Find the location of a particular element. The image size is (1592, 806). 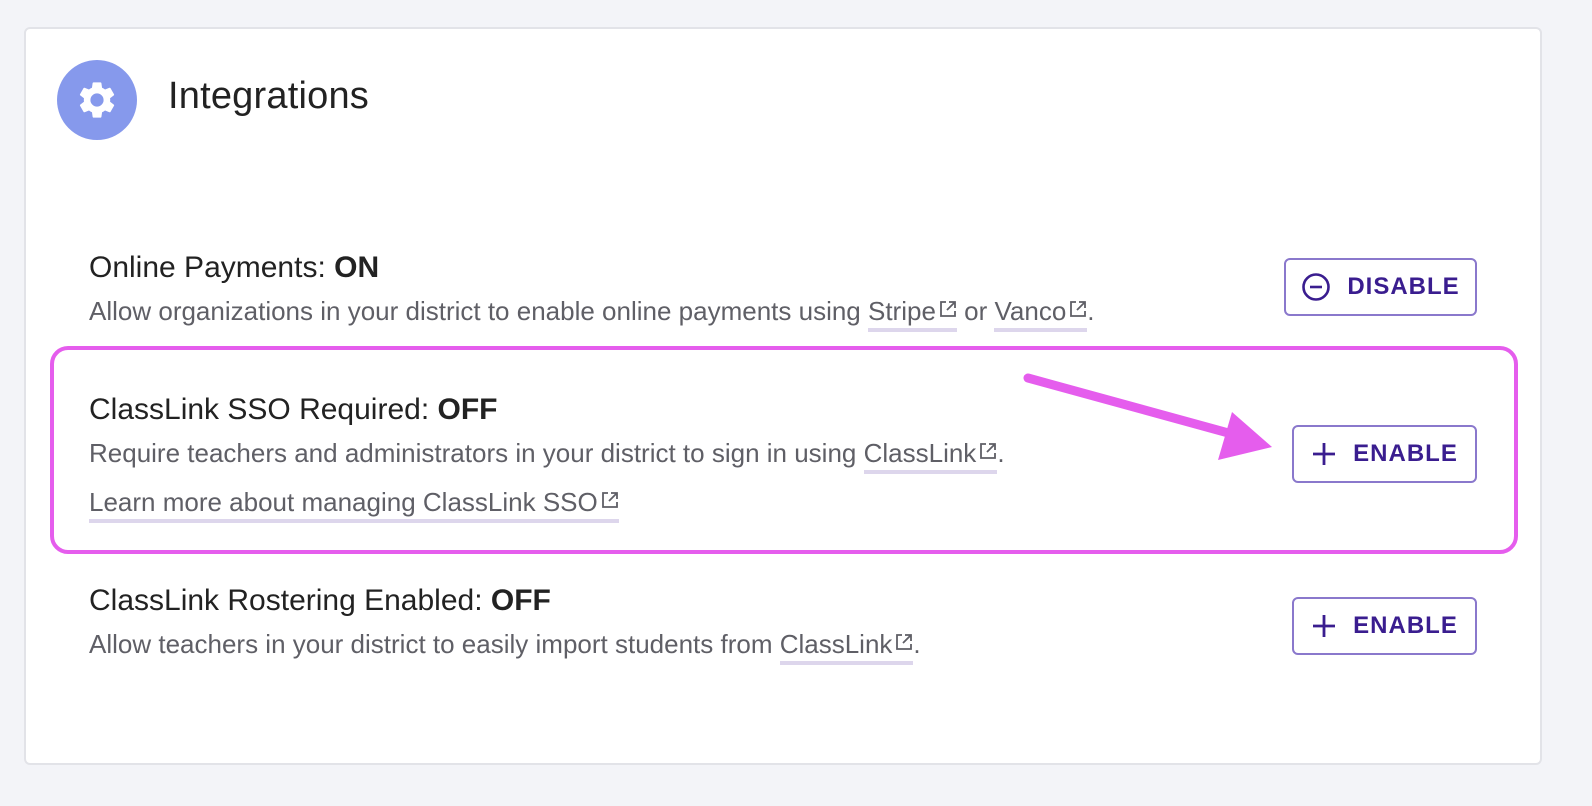

disable-online-payments-button: DISABLE is located at coordinates (1380, 287).